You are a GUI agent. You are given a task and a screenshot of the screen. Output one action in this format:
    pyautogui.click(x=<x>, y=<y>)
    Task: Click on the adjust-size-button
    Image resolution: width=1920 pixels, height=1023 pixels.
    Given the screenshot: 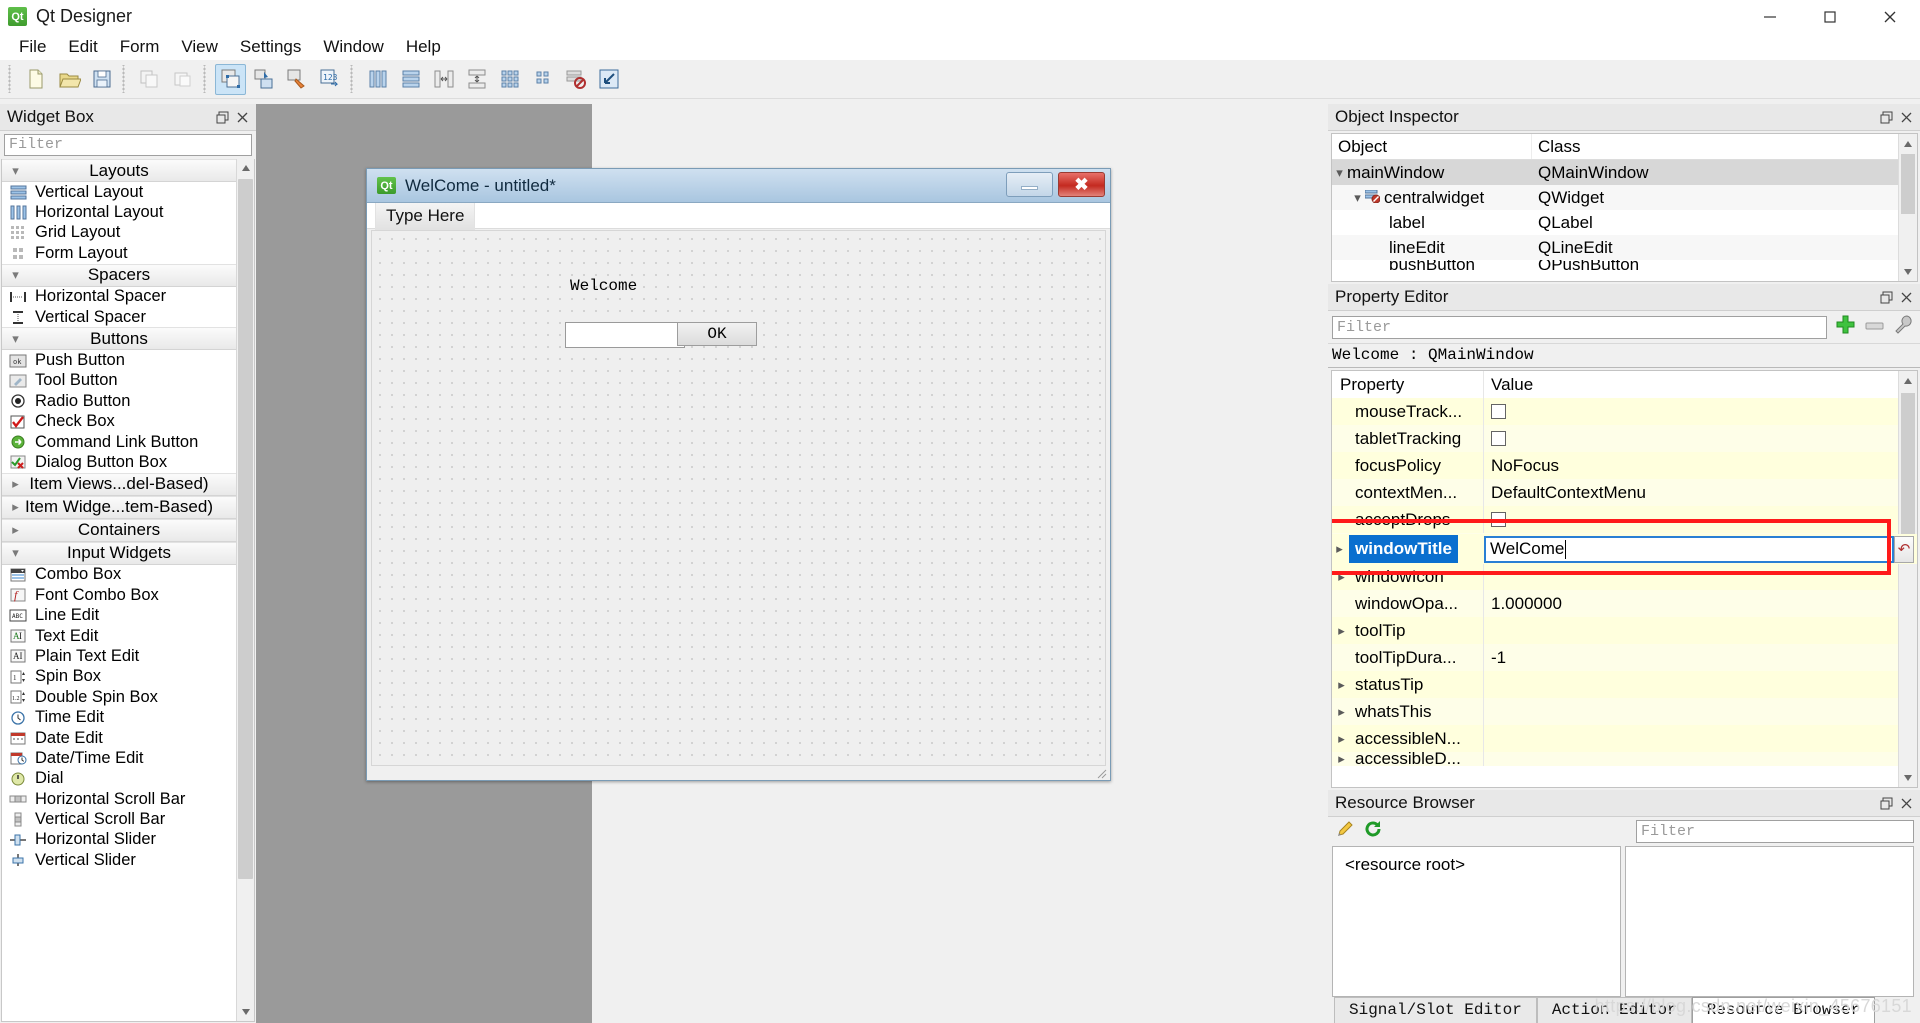 What is the action you would take?
    pyautogui.click(x=608, y=79)
    